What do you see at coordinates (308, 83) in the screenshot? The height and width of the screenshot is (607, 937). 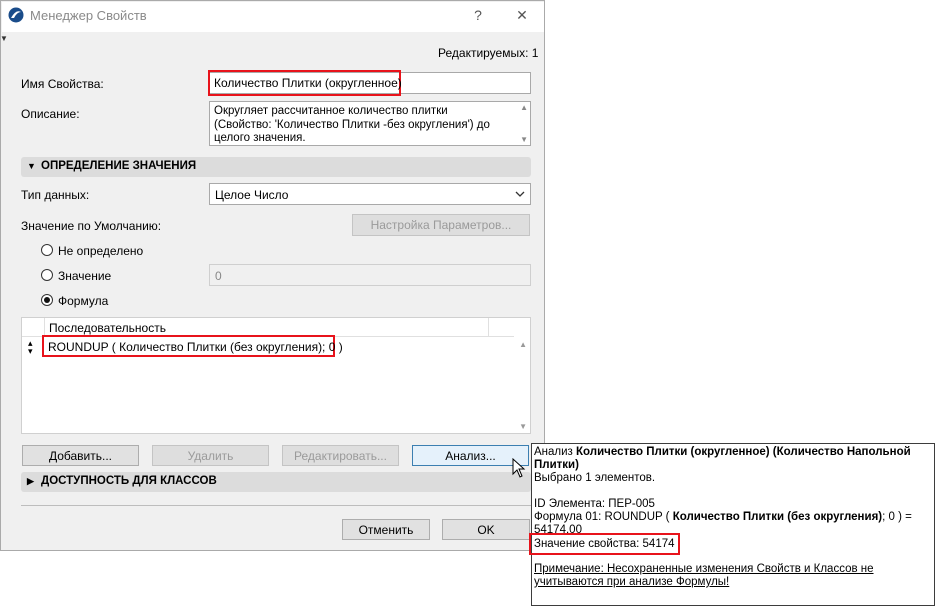 I see `property-name-value: Количество Плитки (округленное)` at bounding box center [308, 83].